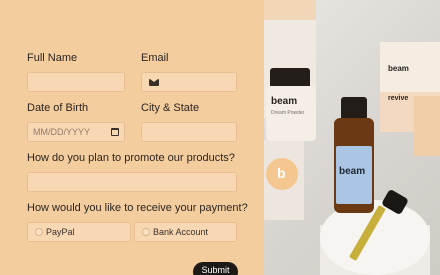 The width and height of the screenshot is (440, 275). I want to click on product-box-far-right, so click(427, 126).